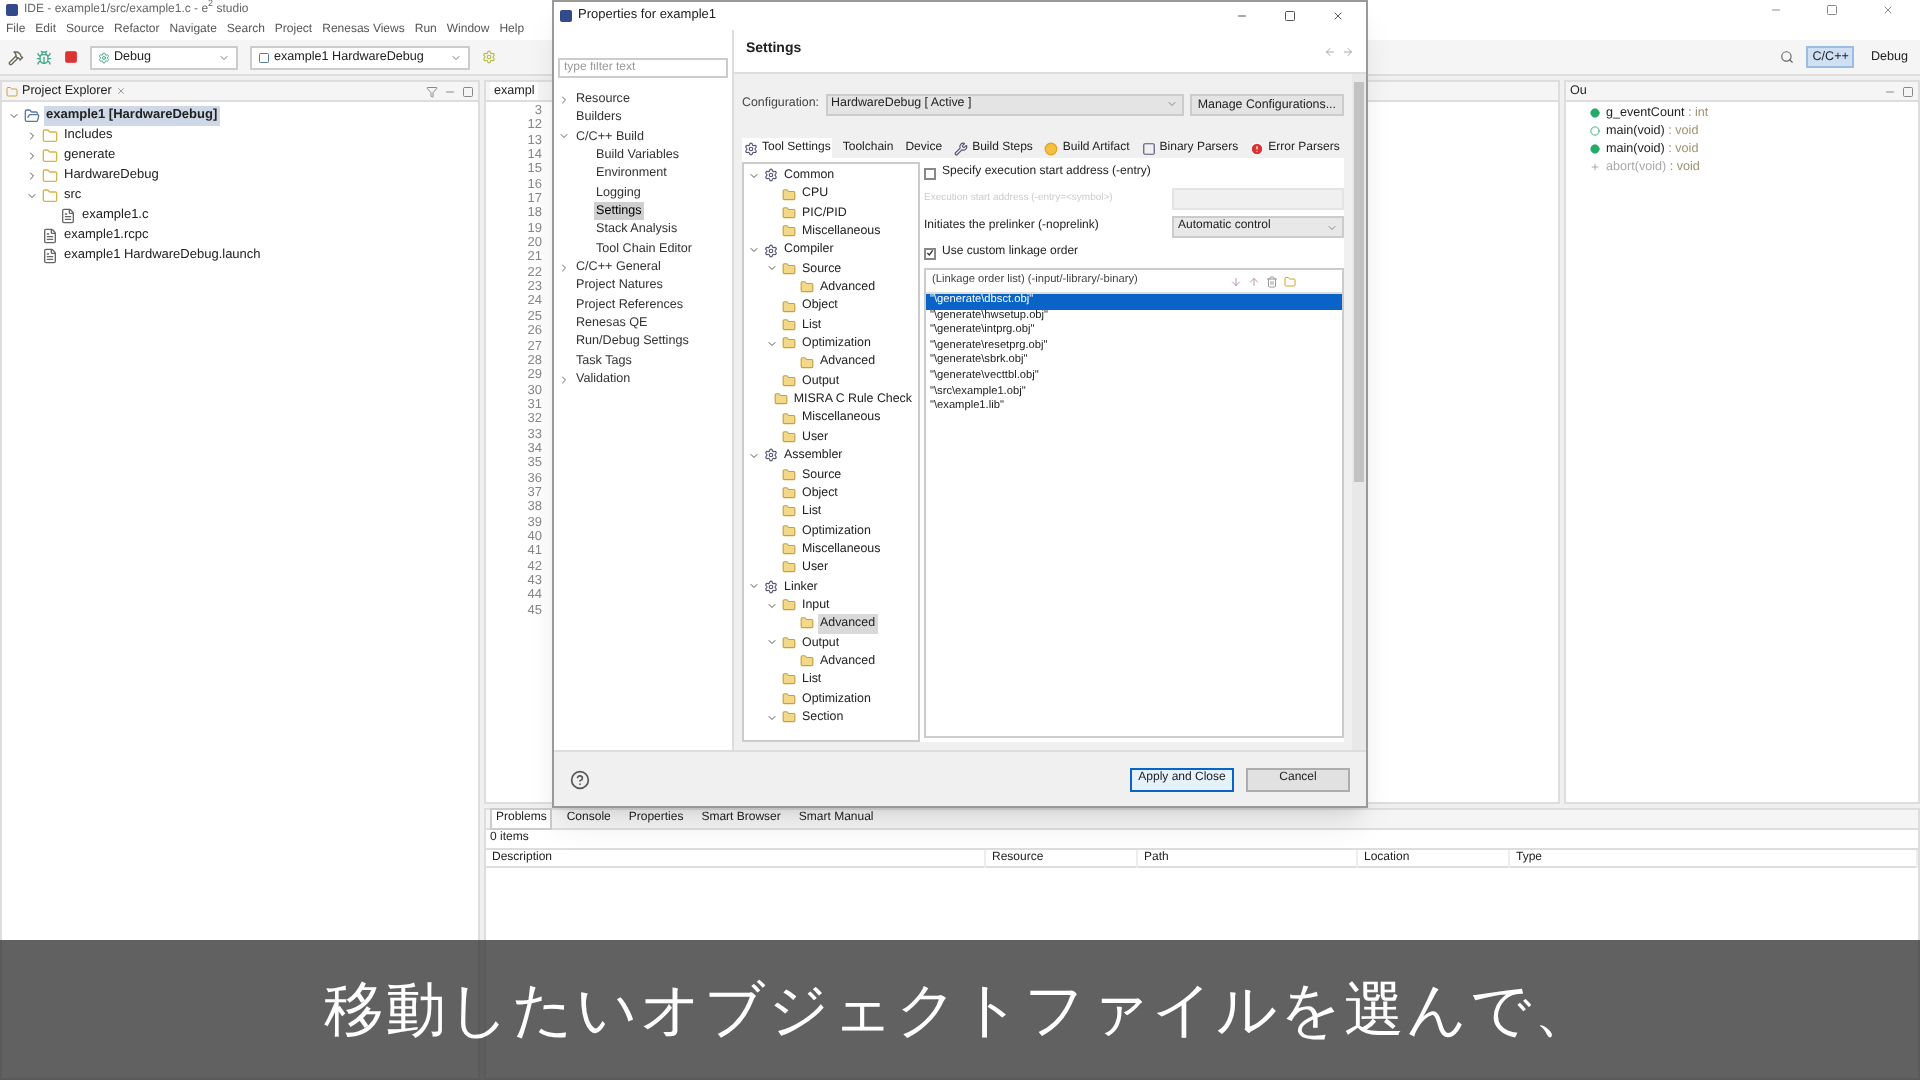 This screenshot has height=1080, width=1920. What do you see at coordinates (71, 57) in the screenshot?
I see `stop-icon` at bounding box center [71, 57].